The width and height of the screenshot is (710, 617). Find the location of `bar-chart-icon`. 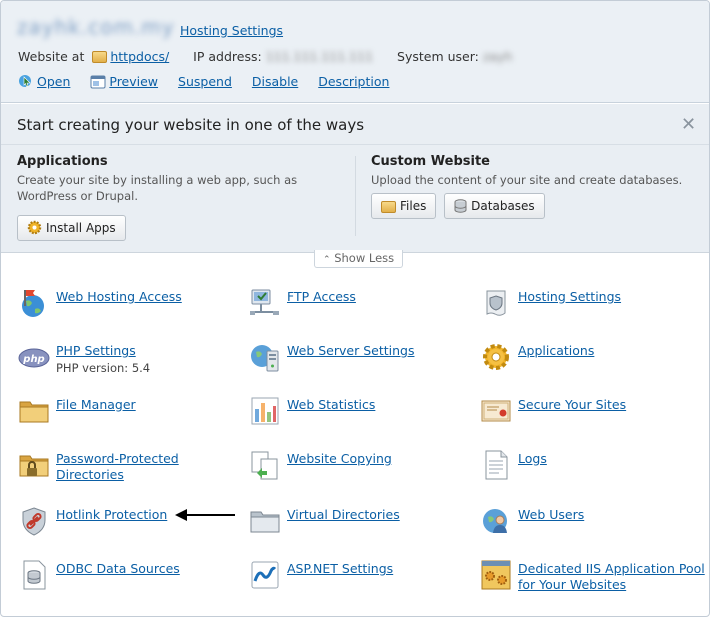

bar-chart-icon is located at coordinates (265, 411).